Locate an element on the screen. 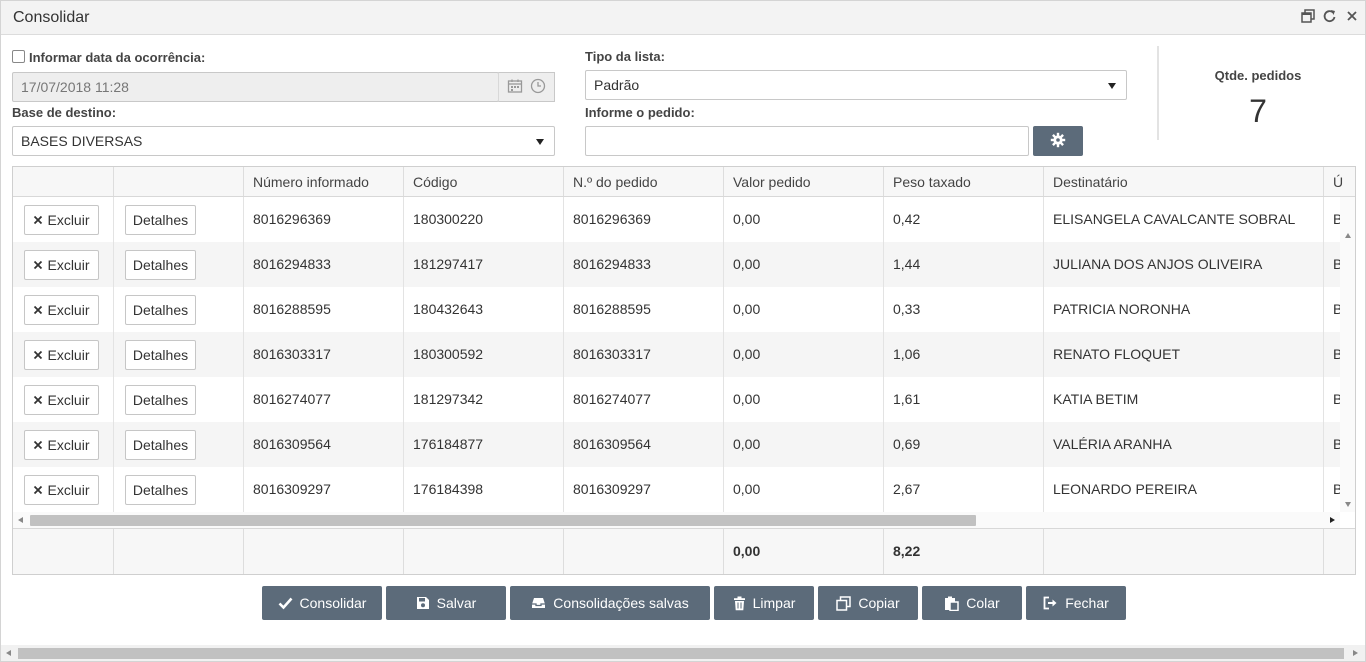 The width and height of the screenshot is (1366, 662). cell-numero-informado: 8016309297 is located at coordinates (324, 489).